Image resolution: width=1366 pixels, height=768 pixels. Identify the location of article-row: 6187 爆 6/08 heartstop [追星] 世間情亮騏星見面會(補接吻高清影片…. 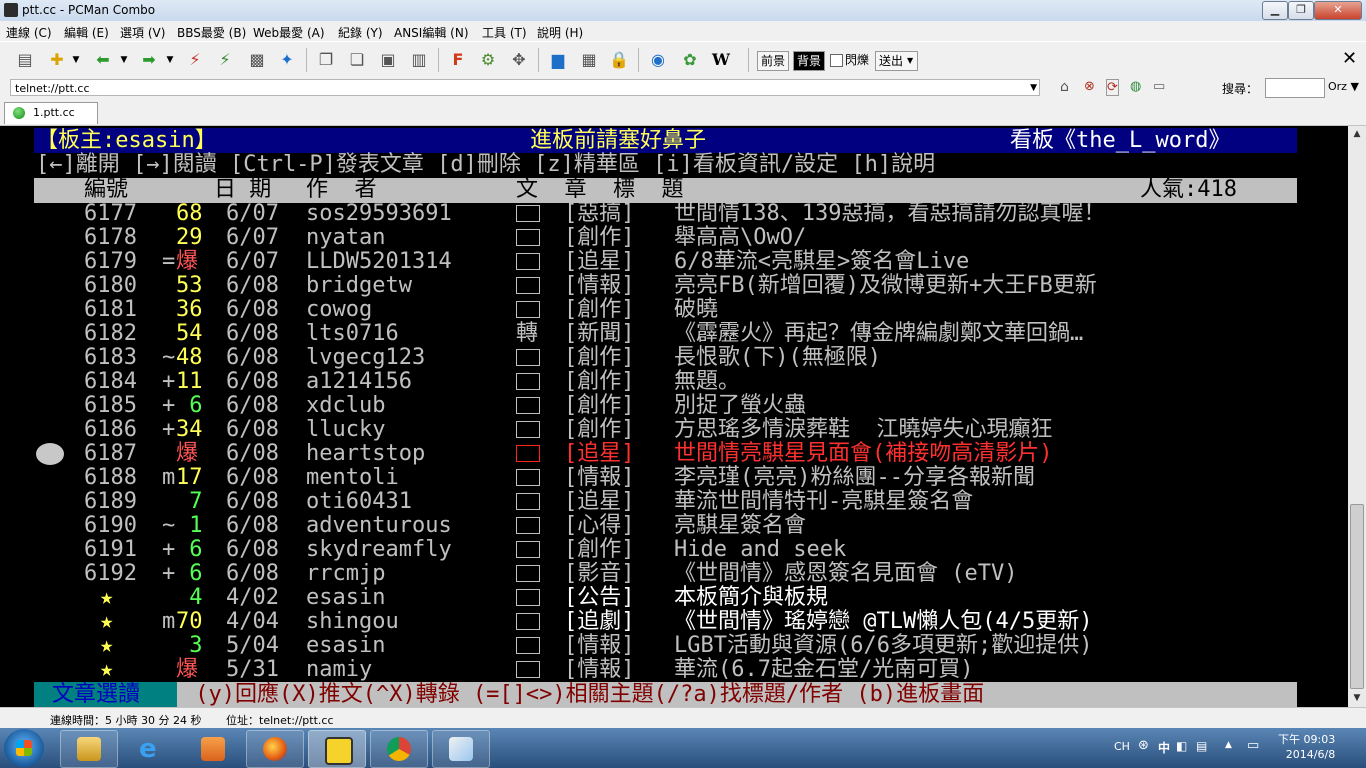
(674, 454).